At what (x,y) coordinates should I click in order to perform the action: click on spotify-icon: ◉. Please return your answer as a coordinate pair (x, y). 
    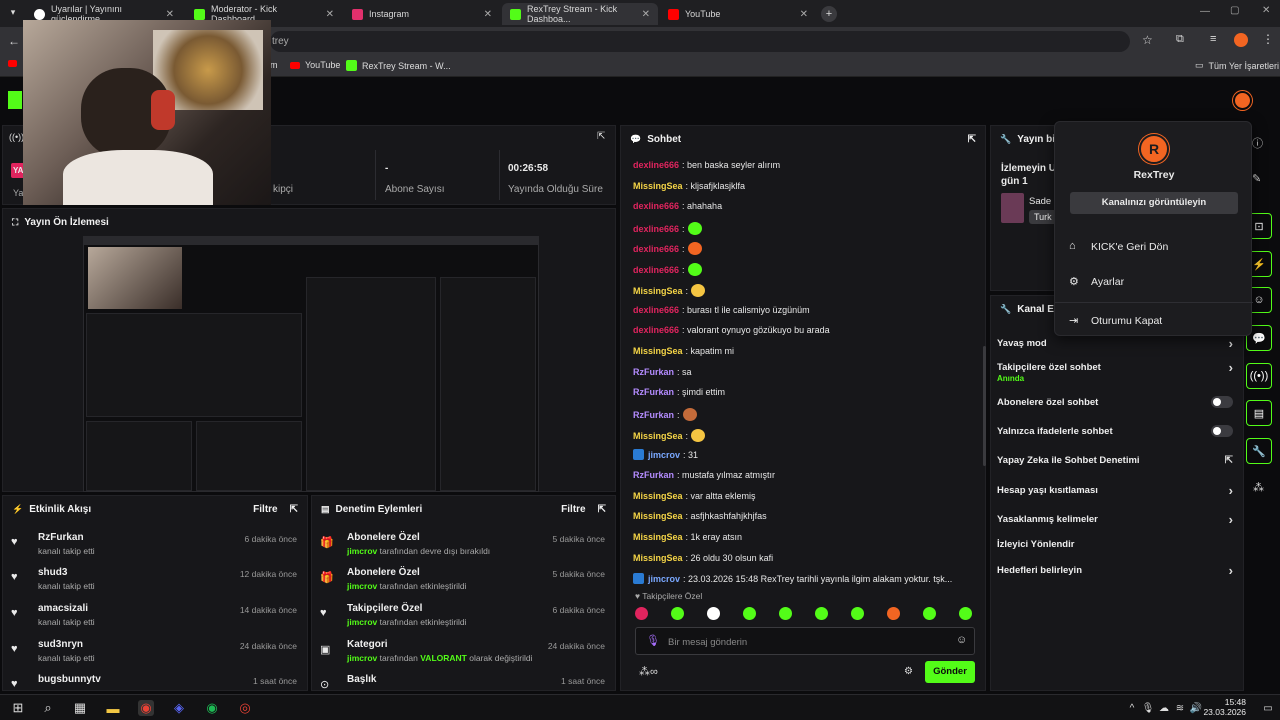
    Looking at the image, I should click on (212, 708).